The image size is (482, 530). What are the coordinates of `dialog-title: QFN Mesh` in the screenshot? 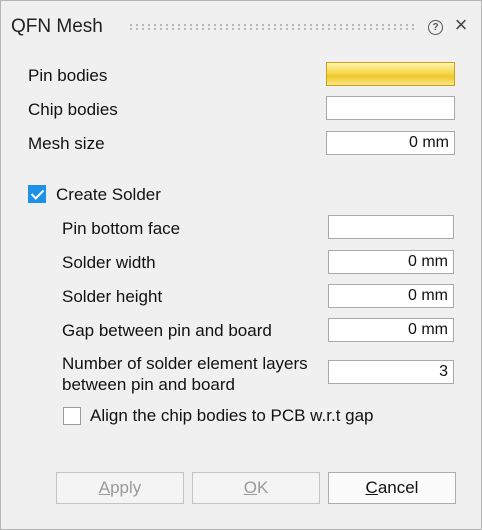 It's located at (57, 26).